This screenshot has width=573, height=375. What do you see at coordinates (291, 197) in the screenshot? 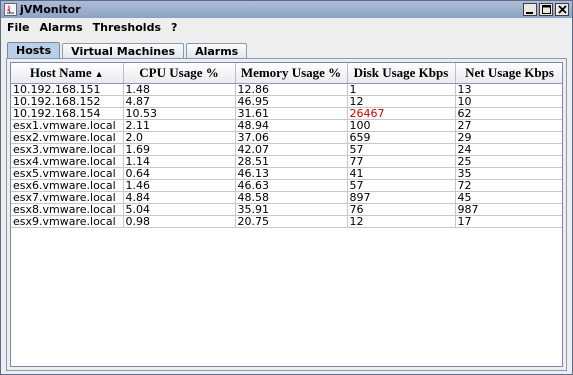
I see `memory-usage-cell: 48.58` at bounding box center [291, 197].